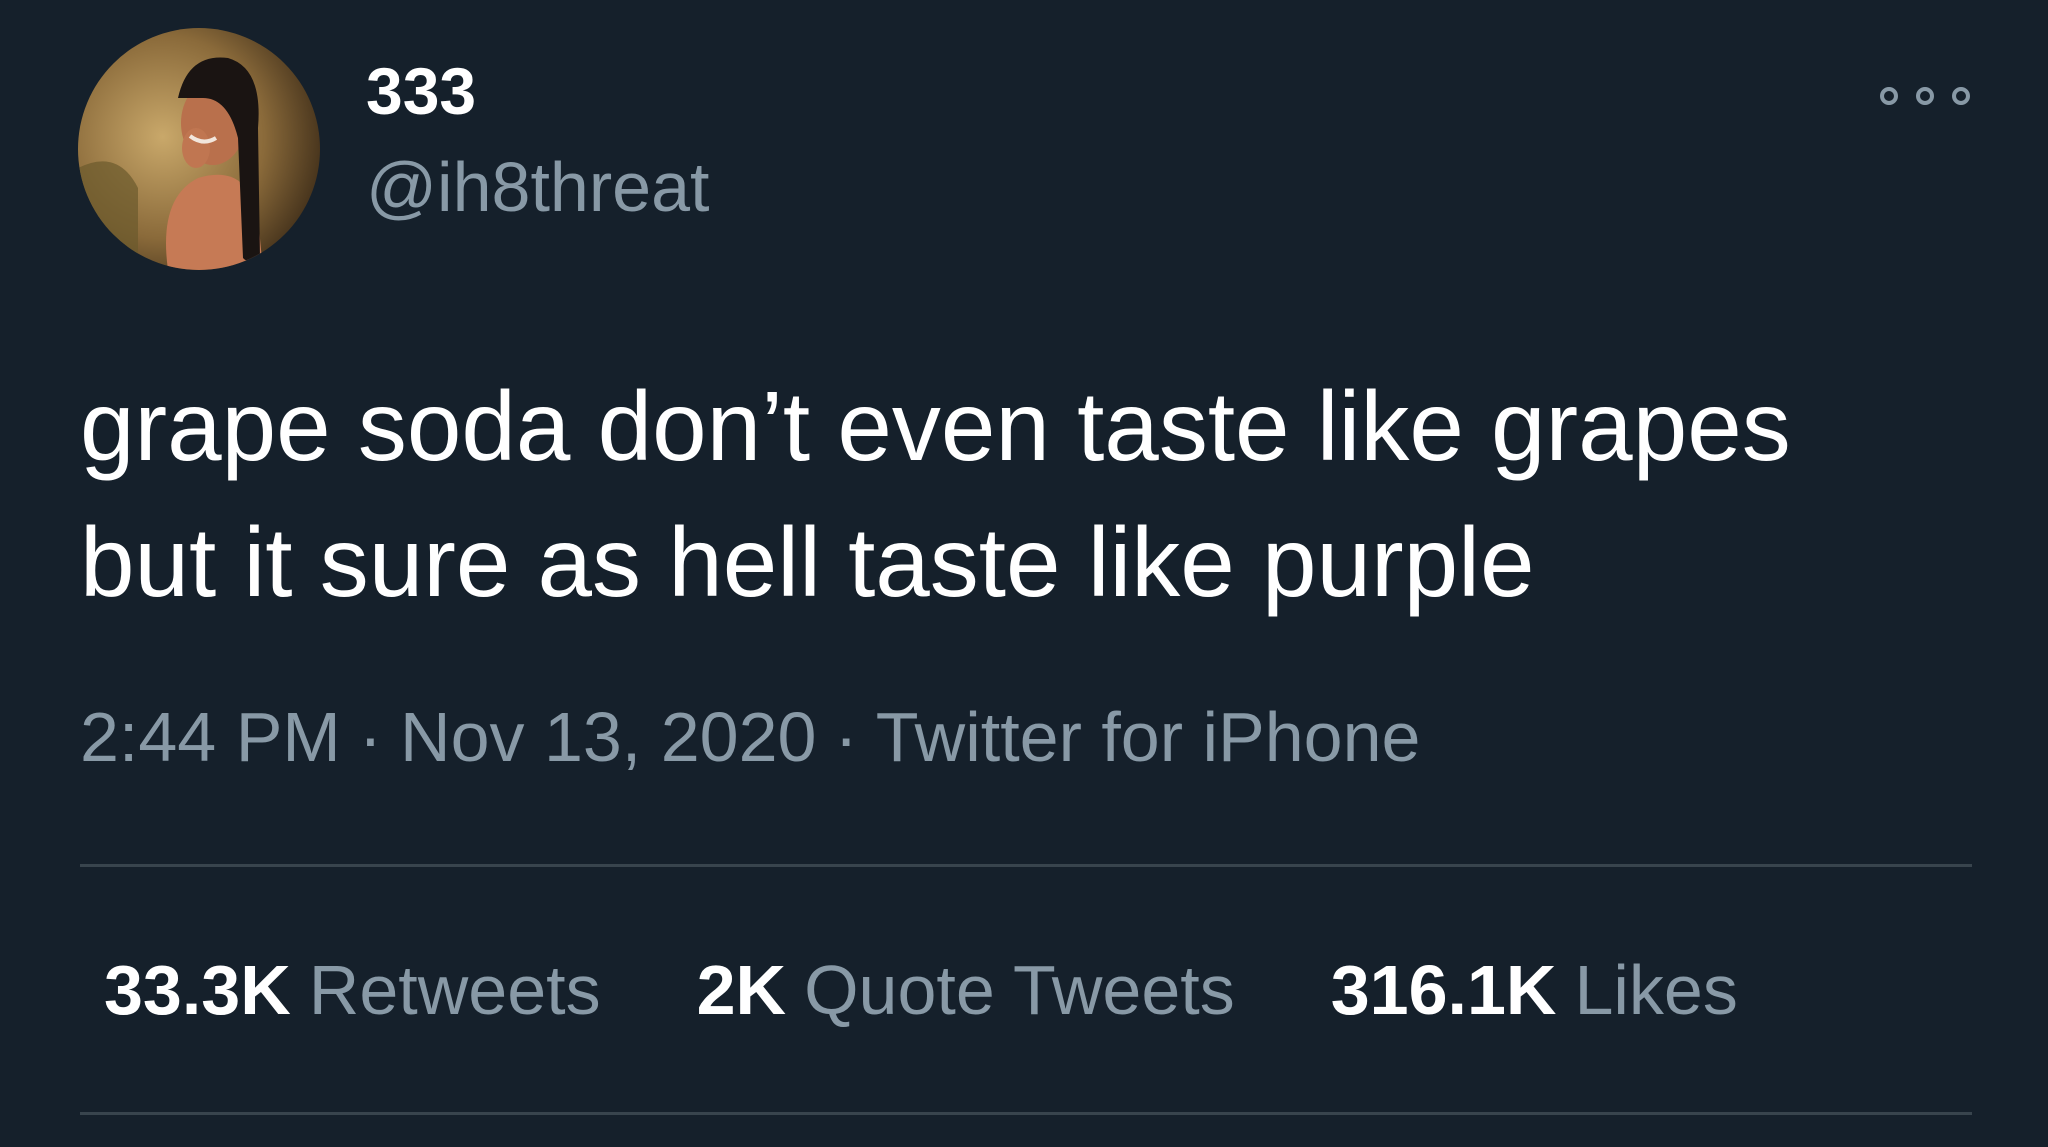  I want to click on avatar-photo-icon, so click(199, 149).